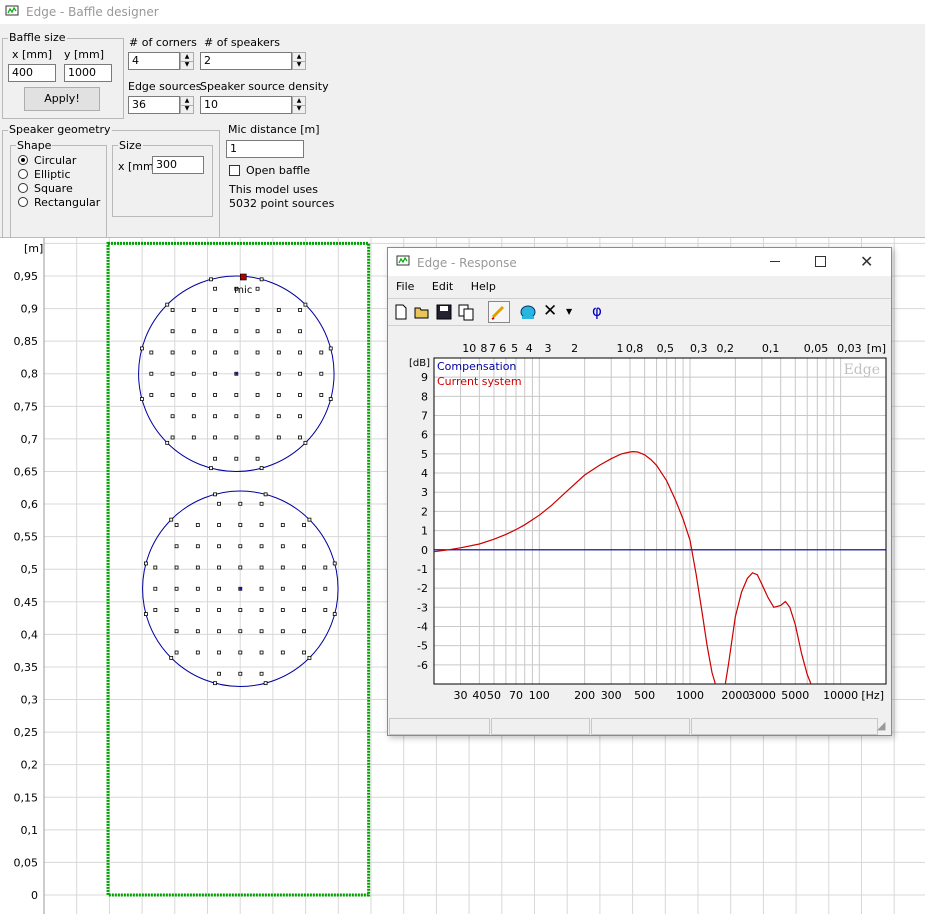 The height and width of the screenshot is (914, 925). Describe the element at coordinates (466, 312) in the screenshot. I see `copy-icon` at that location.